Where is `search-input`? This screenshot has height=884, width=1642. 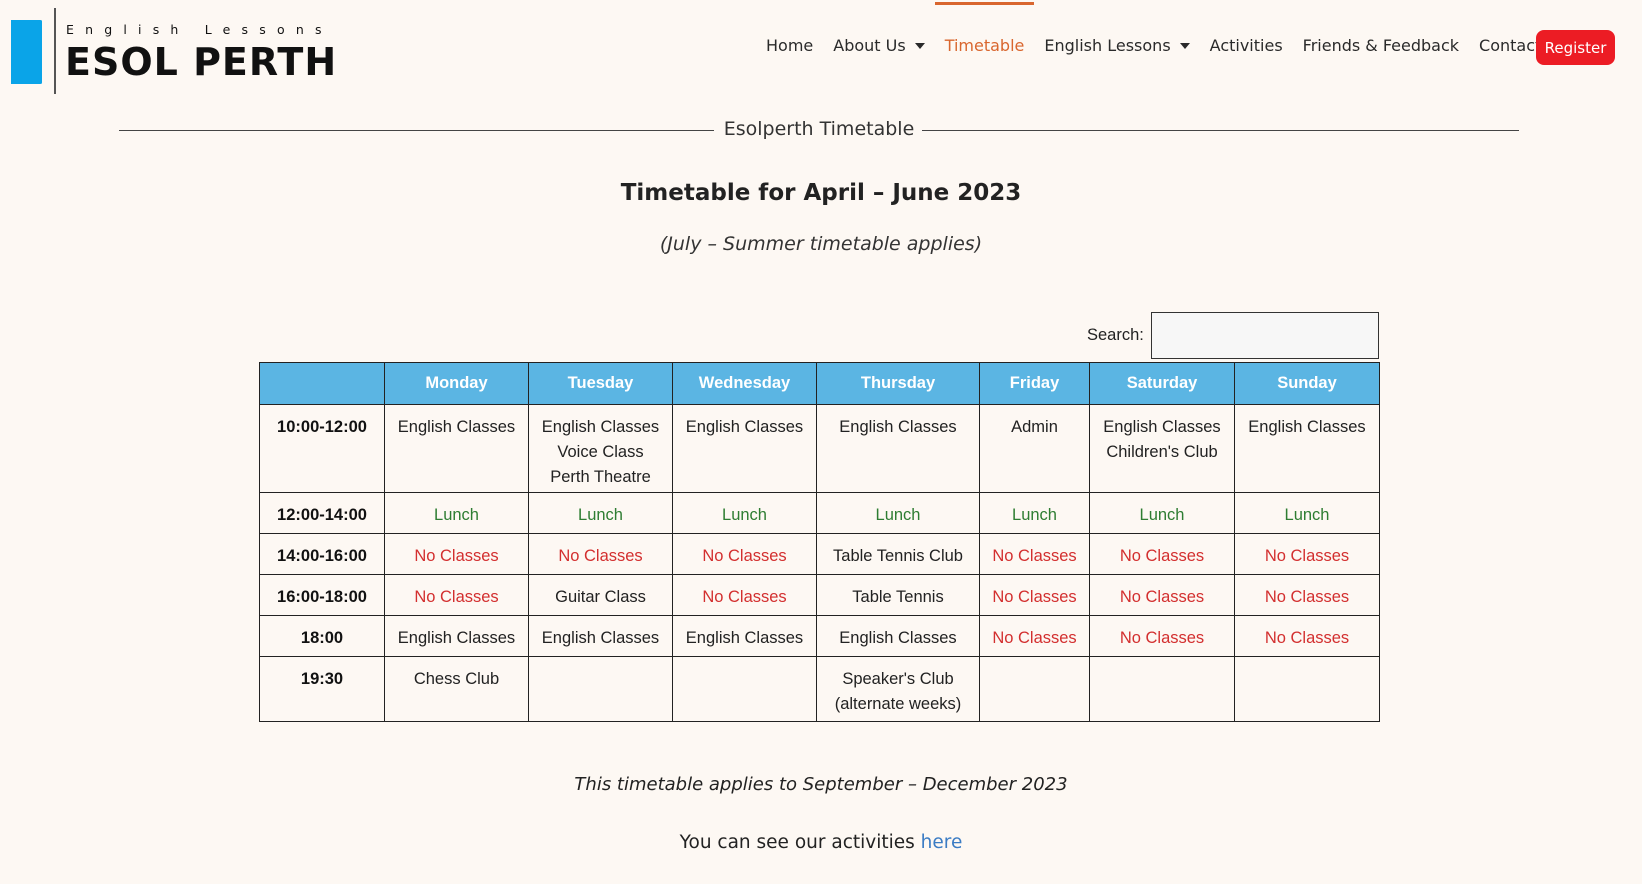 search-input is located at coordinates (1265, 335).